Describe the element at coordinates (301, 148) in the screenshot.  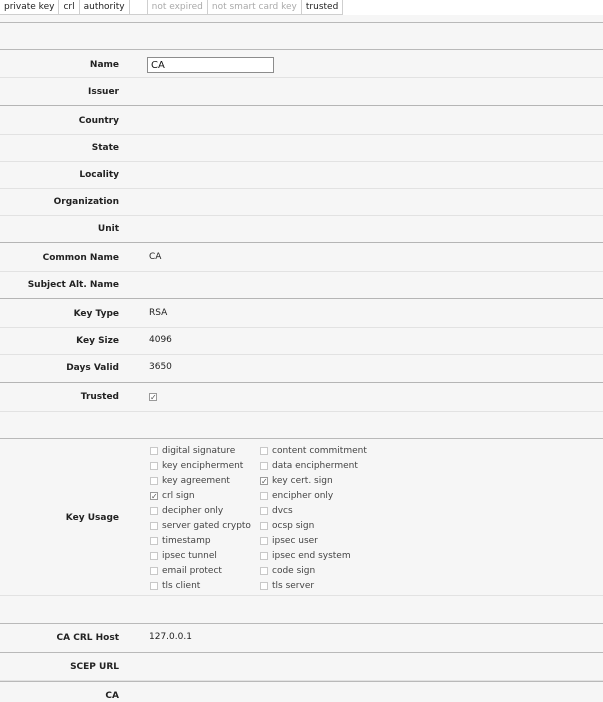
I see `state-row: State` at that location.